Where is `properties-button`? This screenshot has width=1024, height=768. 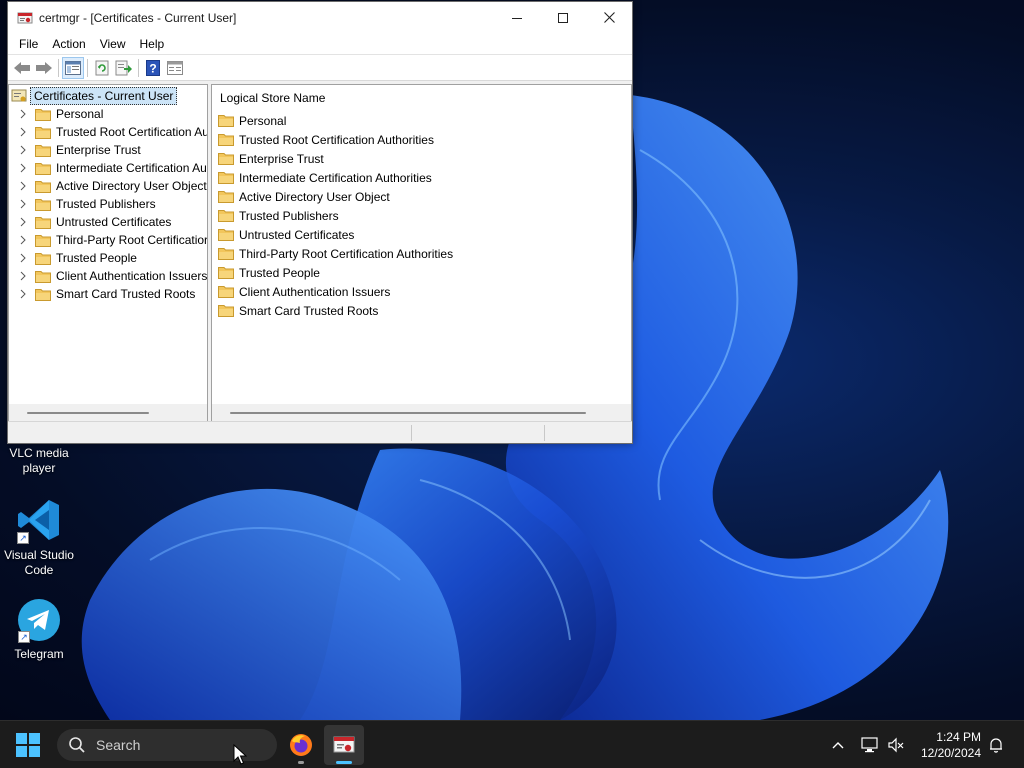
properties-button is located at coordinates (175, 68).